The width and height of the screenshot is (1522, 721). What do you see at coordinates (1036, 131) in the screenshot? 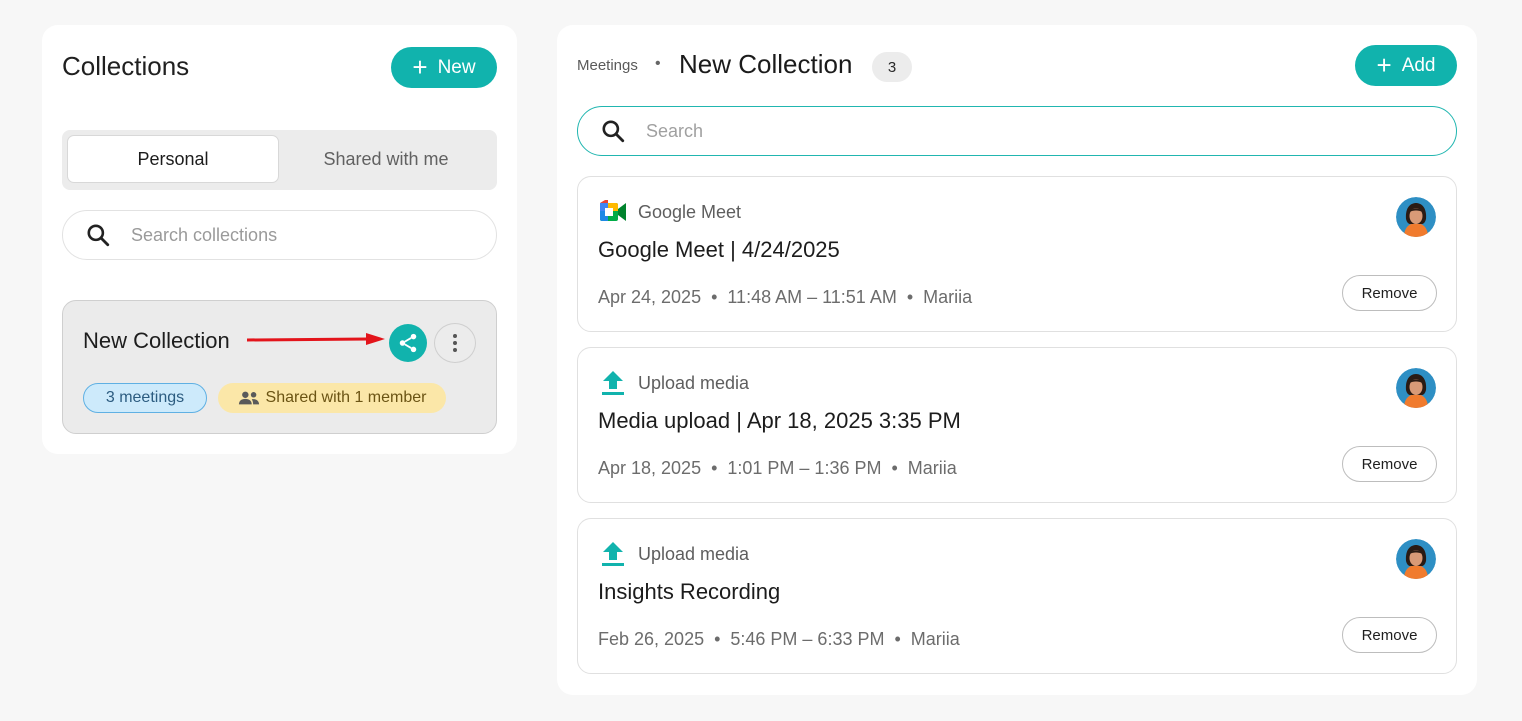
I see `meetings-search-input` at bounding box center [1036, 131].